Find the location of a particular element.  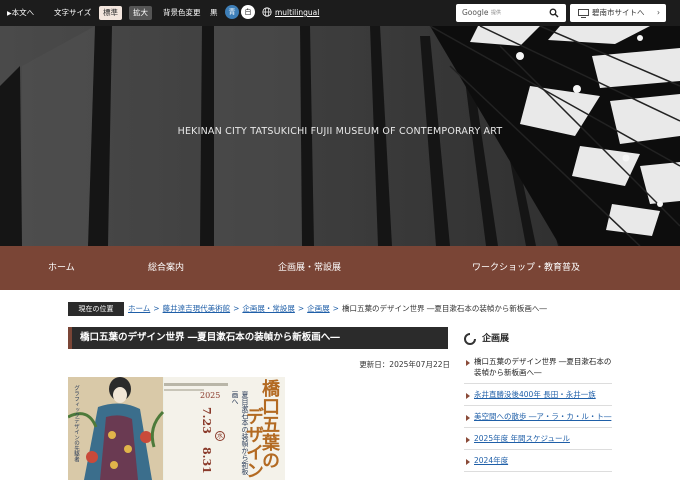

page-title: 橋口五葉のデザイン世界 ―夏目漱石本の装幀から新板画へ― is located at coordinates (258, 338).